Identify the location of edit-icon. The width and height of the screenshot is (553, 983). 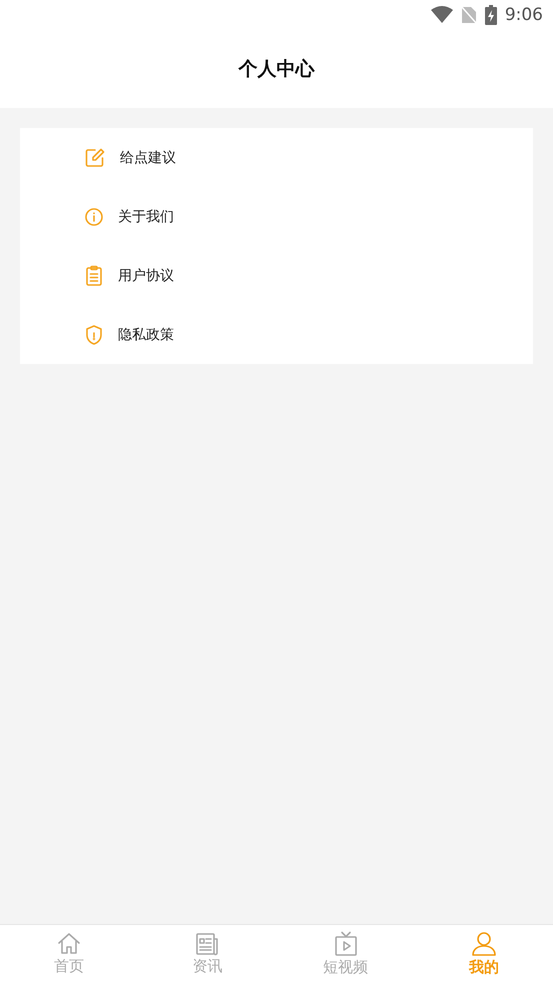
(95, 157).